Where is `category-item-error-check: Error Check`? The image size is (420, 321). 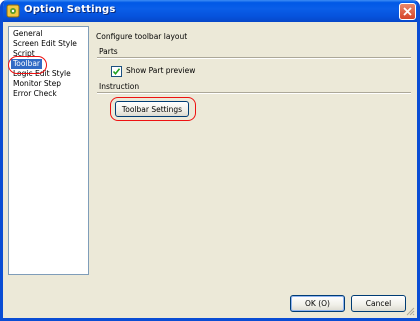
category-item-error-check: Error Check is located at coordinates (35, 94).